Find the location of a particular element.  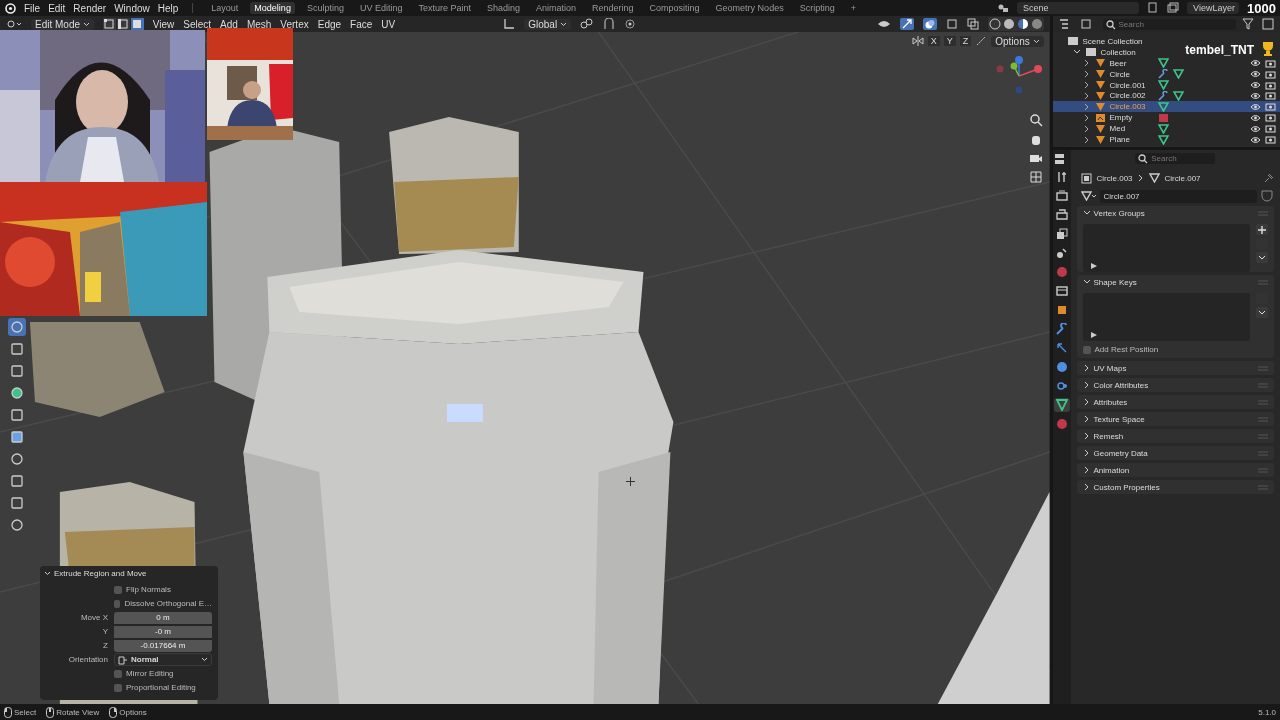

outliner-item: Plane is located at coordinates (1166, 140).